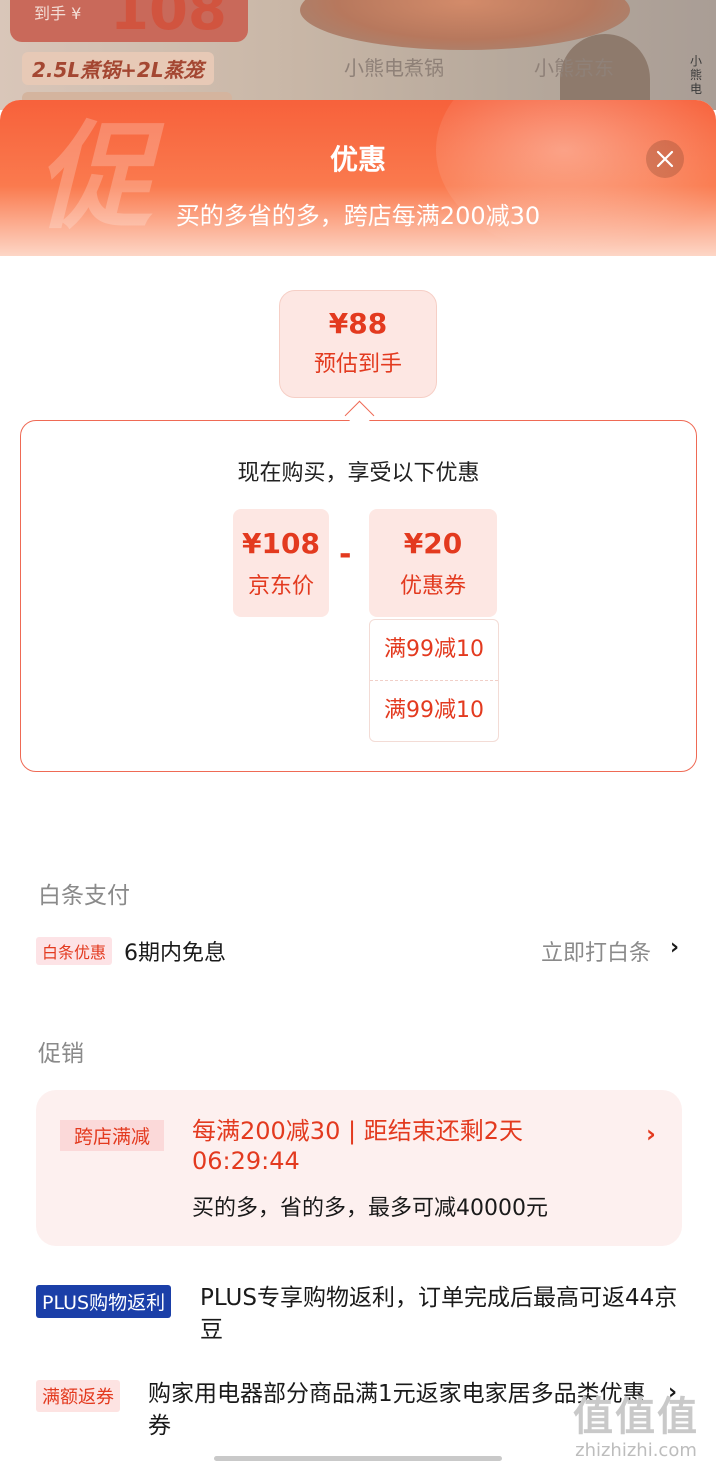 Image resolution: width=716 pixels, height=1464 pixels. What do you see at coordinates (104, 1301) in the screenshot?
I see `plus-rebate-tag: PLUS购物返利` at bounding box center [104, 1301].